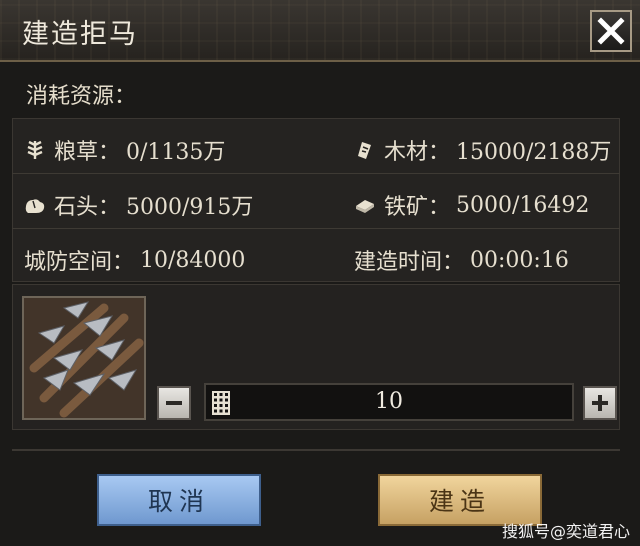  I want to click on quantity-value: 10, so click(389, 401).